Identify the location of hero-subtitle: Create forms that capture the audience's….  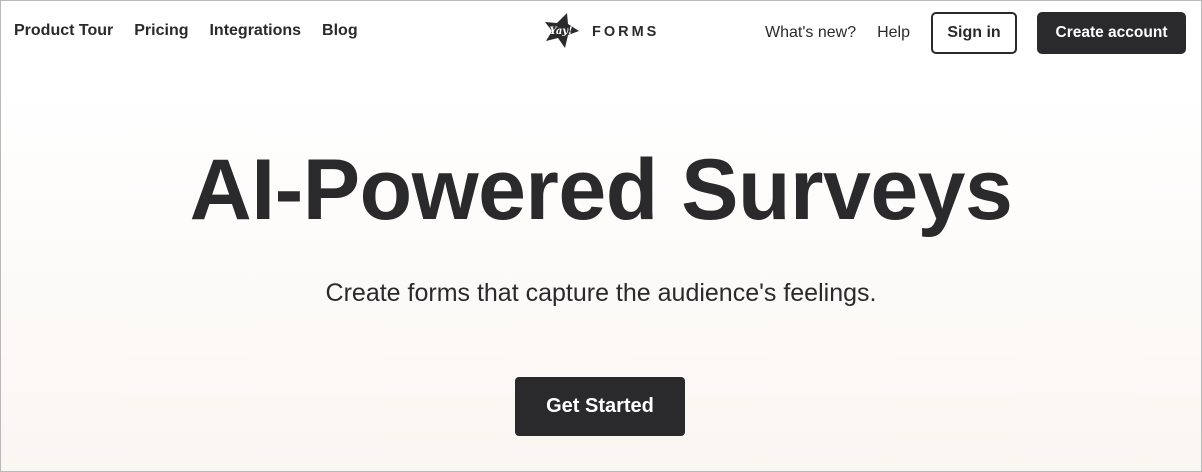
(601, 293).